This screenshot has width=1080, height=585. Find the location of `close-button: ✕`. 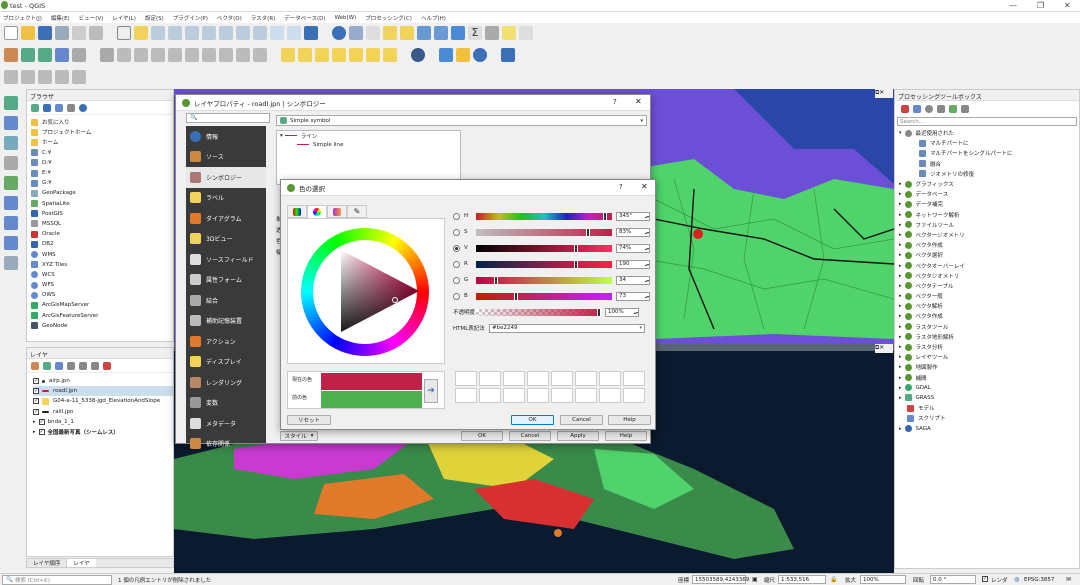

close-button: ✕ is located at coordinates (1067, 5).